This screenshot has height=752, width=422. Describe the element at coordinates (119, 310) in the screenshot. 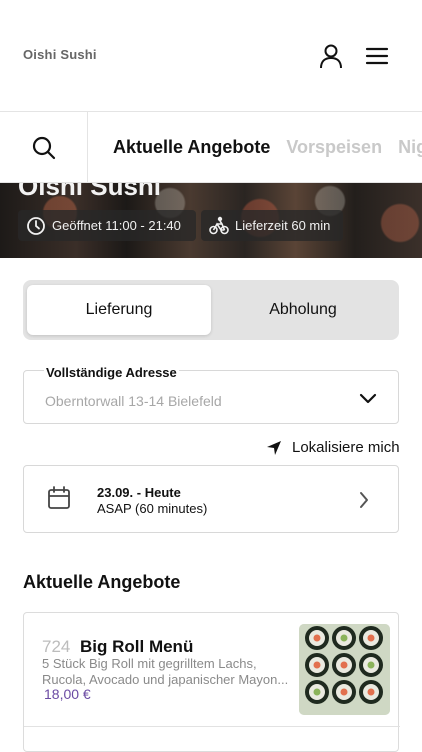

I see `delivery-option: Lieferung` at that location.